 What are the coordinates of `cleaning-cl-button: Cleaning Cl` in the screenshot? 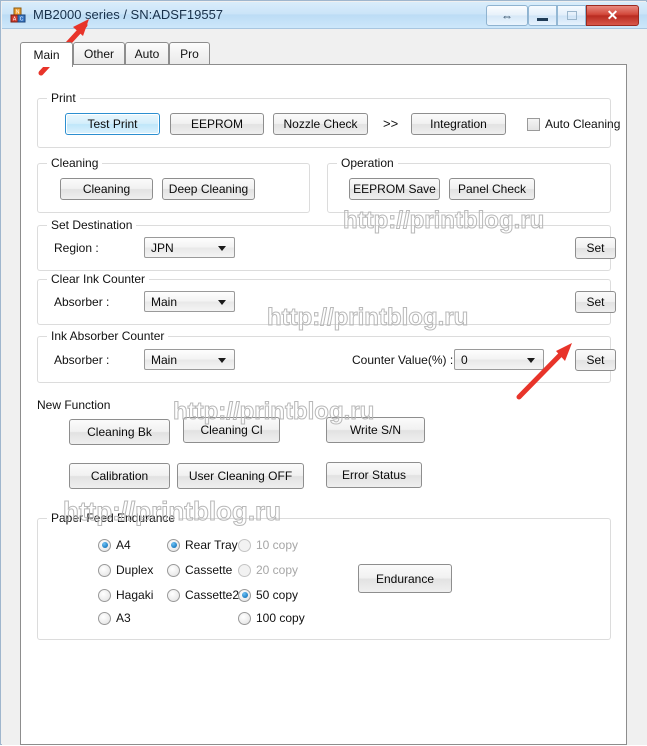 It's located at (231, 430).